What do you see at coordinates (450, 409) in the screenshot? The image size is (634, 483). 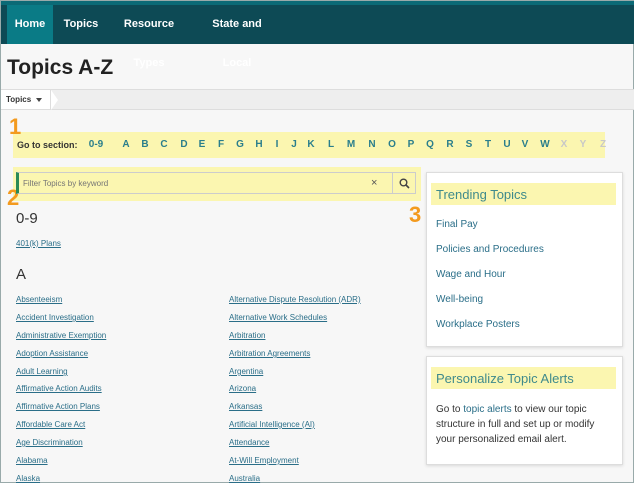 I see `alerts-text-before: Go to` at bounding box center [450, 409].